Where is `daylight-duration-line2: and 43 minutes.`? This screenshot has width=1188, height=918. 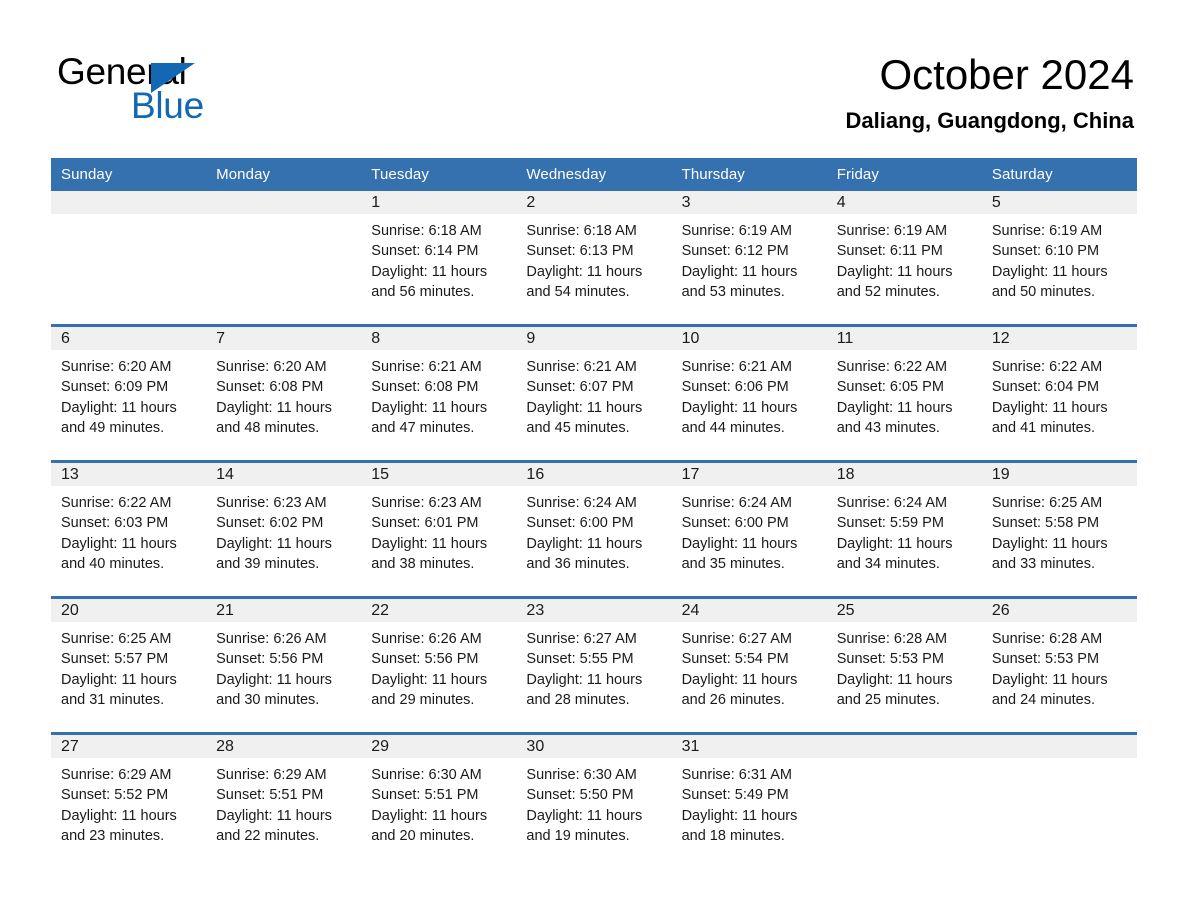
daylight-duration-line2: and 43 minutes. is located at coordinates (888, 427).